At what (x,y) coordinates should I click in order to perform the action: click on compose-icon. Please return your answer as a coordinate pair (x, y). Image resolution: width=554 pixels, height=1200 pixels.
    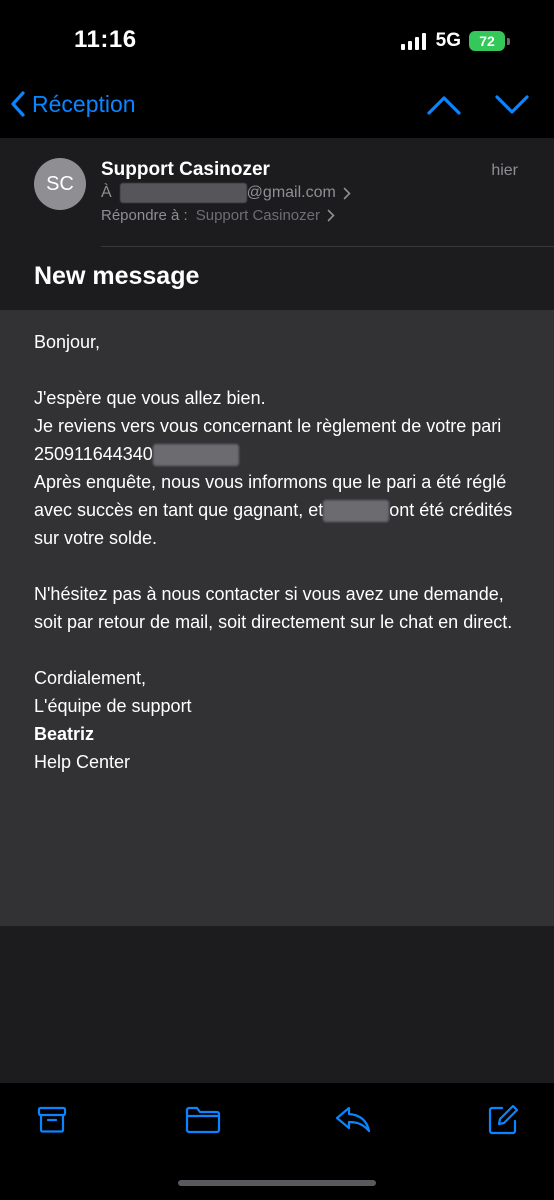
    Looking at the image, I should click on (503, 1119).